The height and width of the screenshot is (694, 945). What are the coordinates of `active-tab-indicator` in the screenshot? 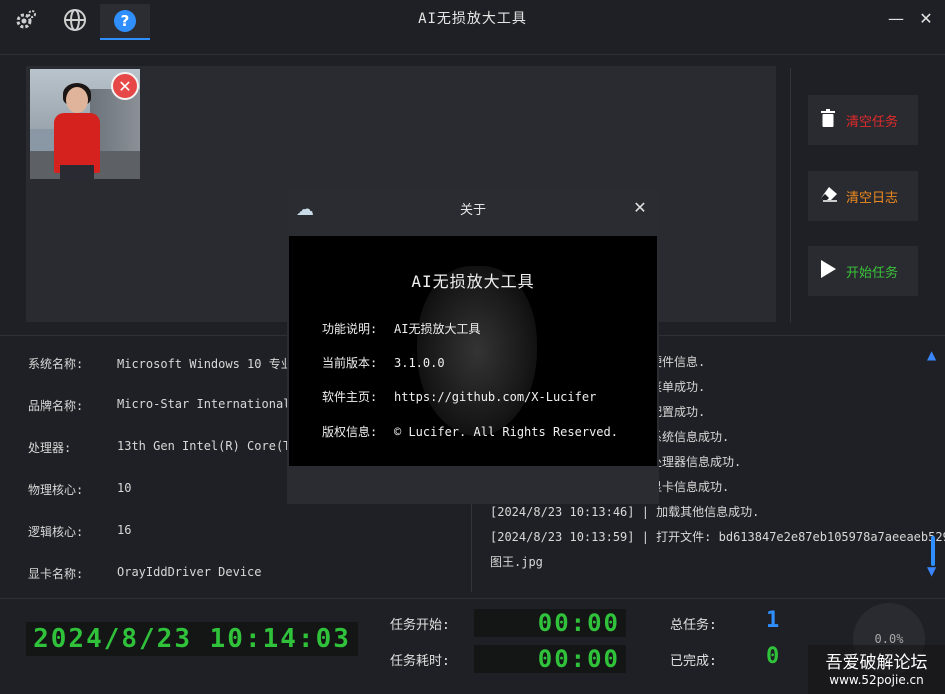 It's located at (125, 39).